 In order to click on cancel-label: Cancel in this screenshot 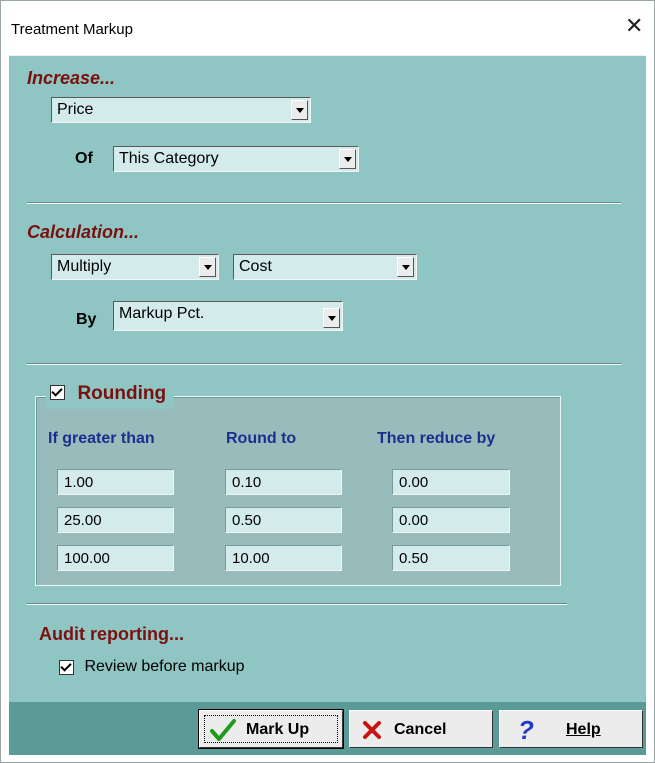, I will do `click(420, 729)`.